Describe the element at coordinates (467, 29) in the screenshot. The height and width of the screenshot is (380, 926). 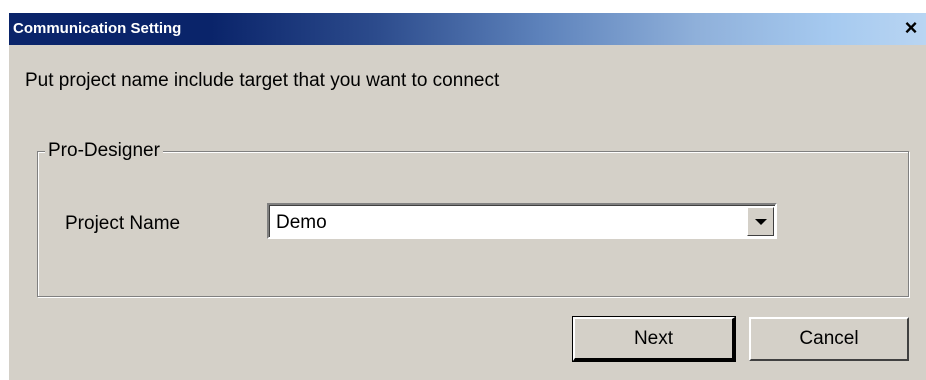
I see `title-bar: Communication Setting ×` at that location.